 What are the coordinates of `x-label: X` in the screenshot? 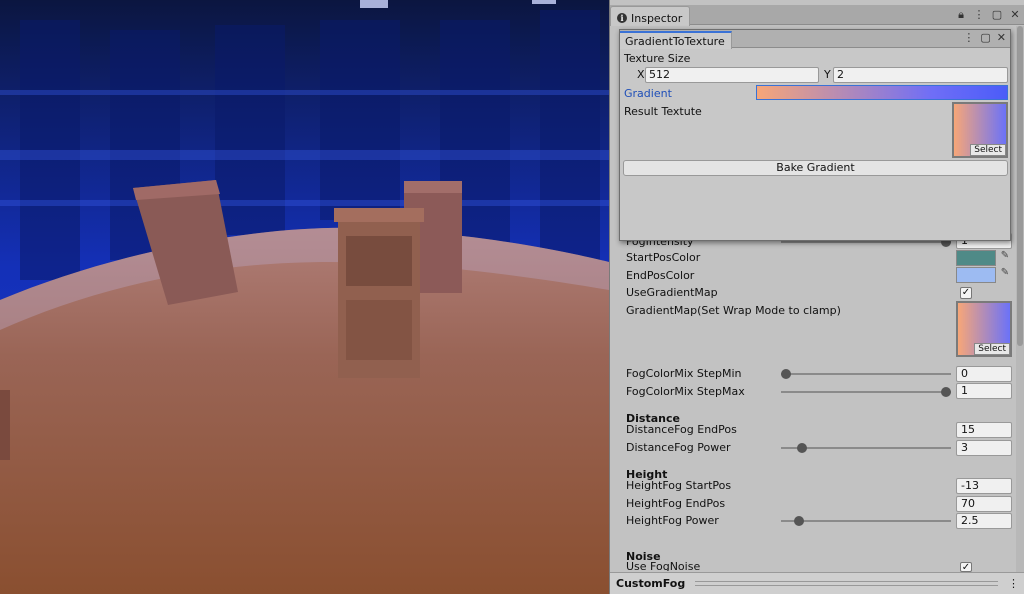 It's located at (641, 74).